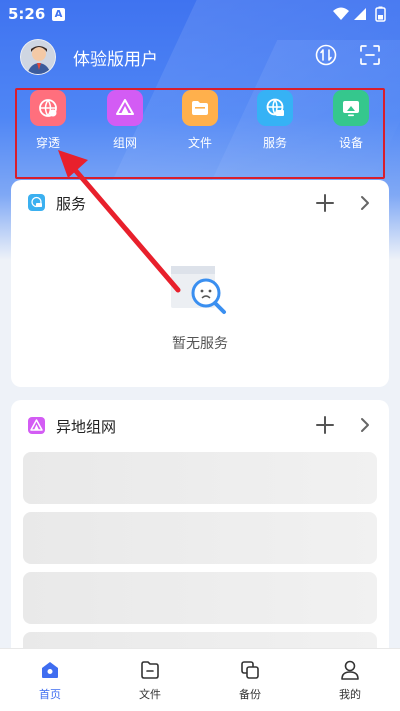  Describe the element at coordinates (341, 13) in the screenshot. I see `wifi-icon` at that location.